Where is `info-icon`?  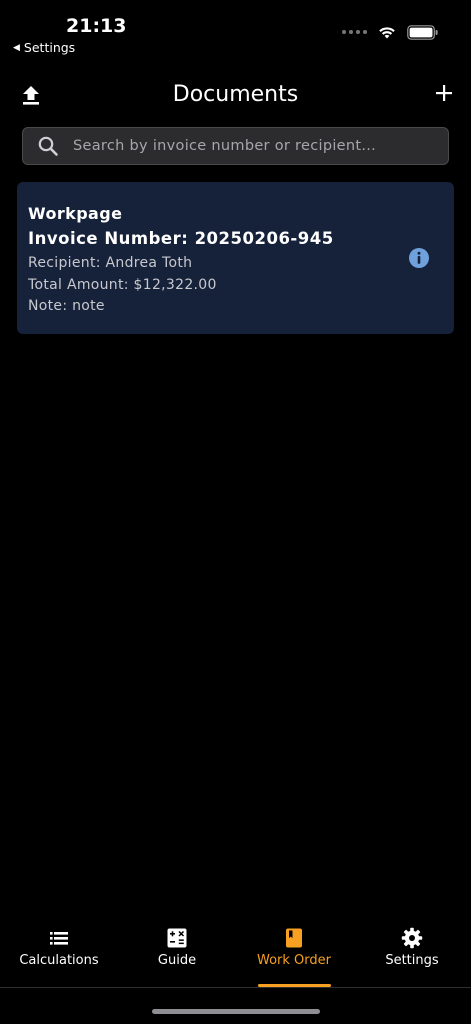
info-icon is located at coordinates (419, 258).